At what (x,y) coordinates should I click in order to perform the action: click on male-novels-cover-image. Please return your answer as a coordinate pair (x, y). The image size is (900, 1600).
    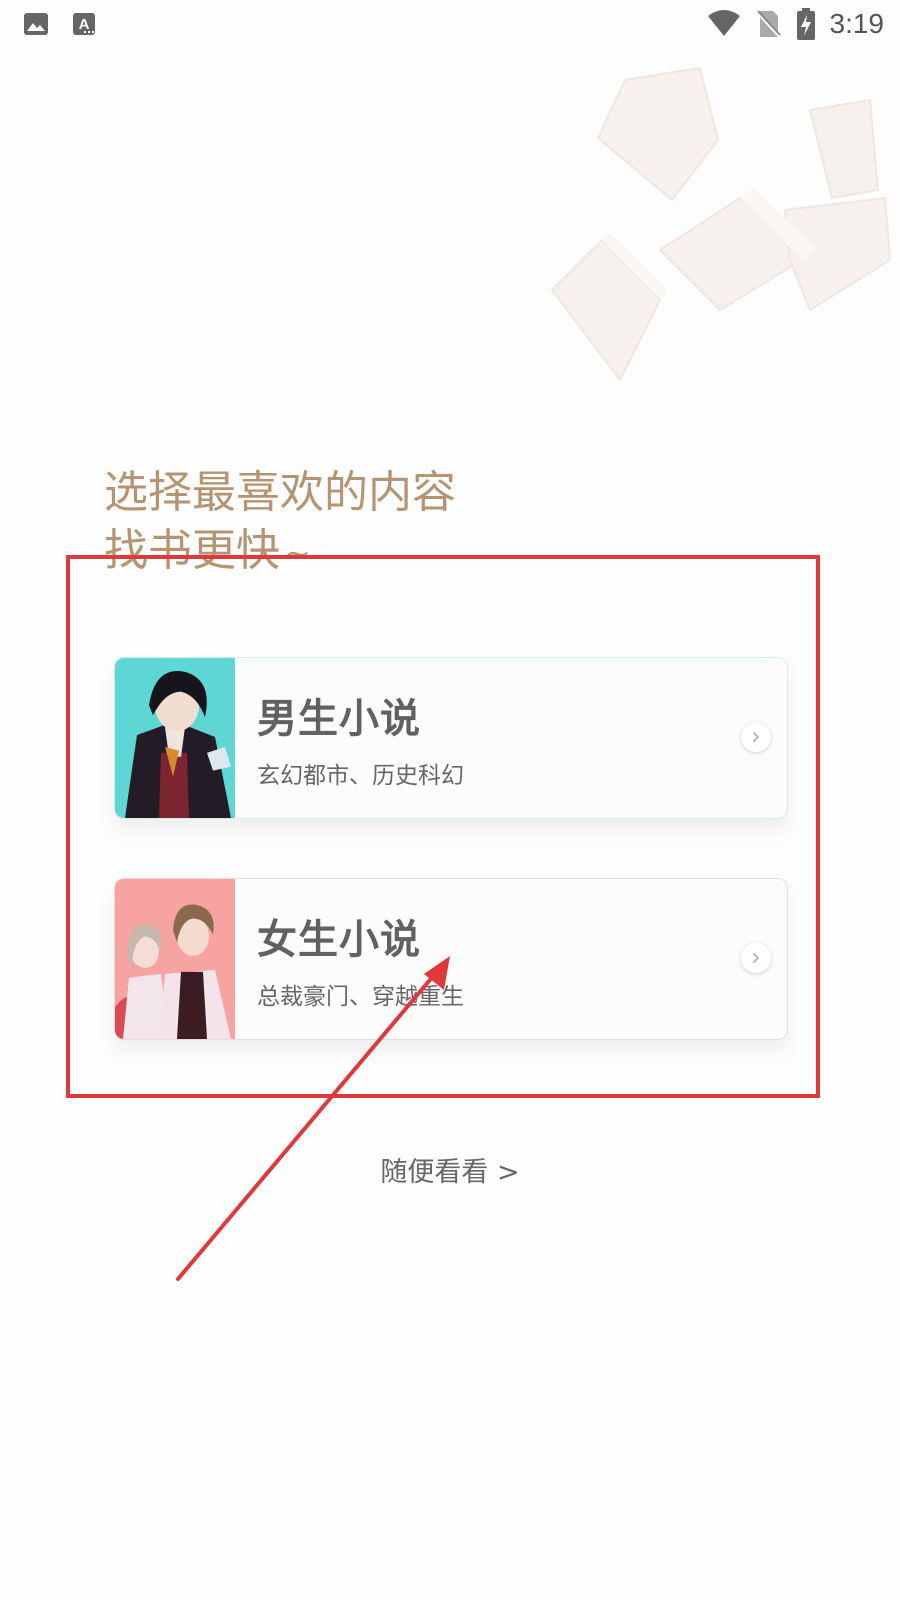
    Looking at the image, I should click on (175, 738).